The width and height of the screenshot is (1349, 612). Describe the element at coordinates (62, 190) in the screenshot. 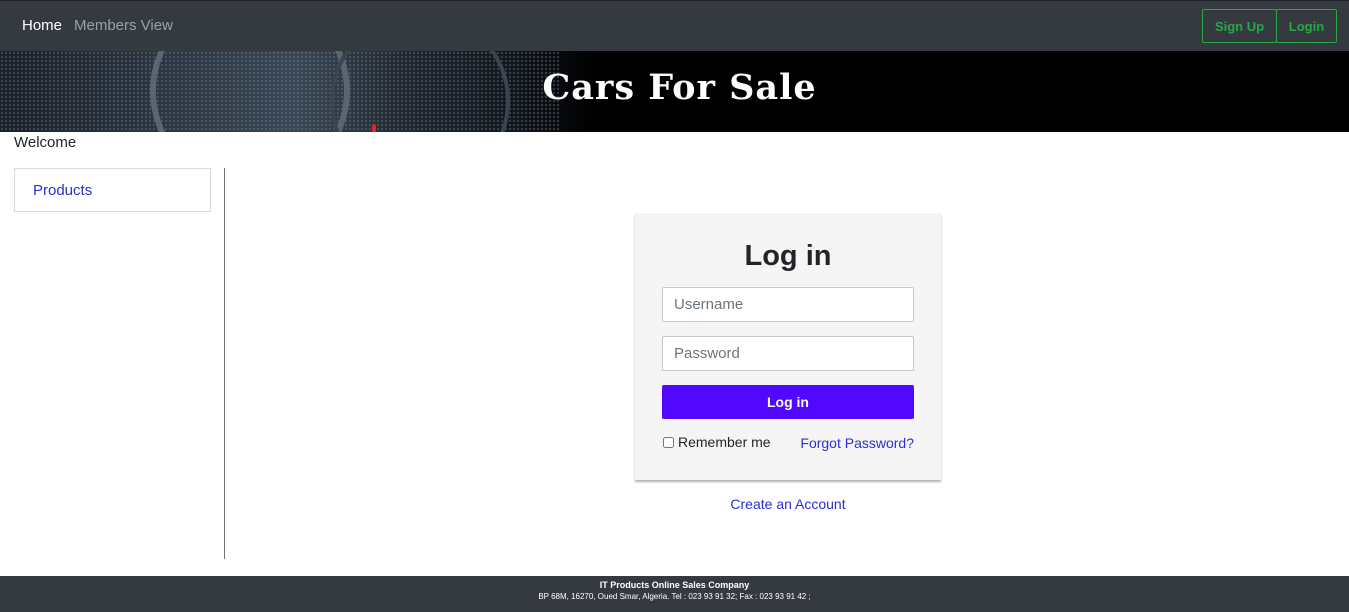

I see `sidebar-item-label: Products` at that location.